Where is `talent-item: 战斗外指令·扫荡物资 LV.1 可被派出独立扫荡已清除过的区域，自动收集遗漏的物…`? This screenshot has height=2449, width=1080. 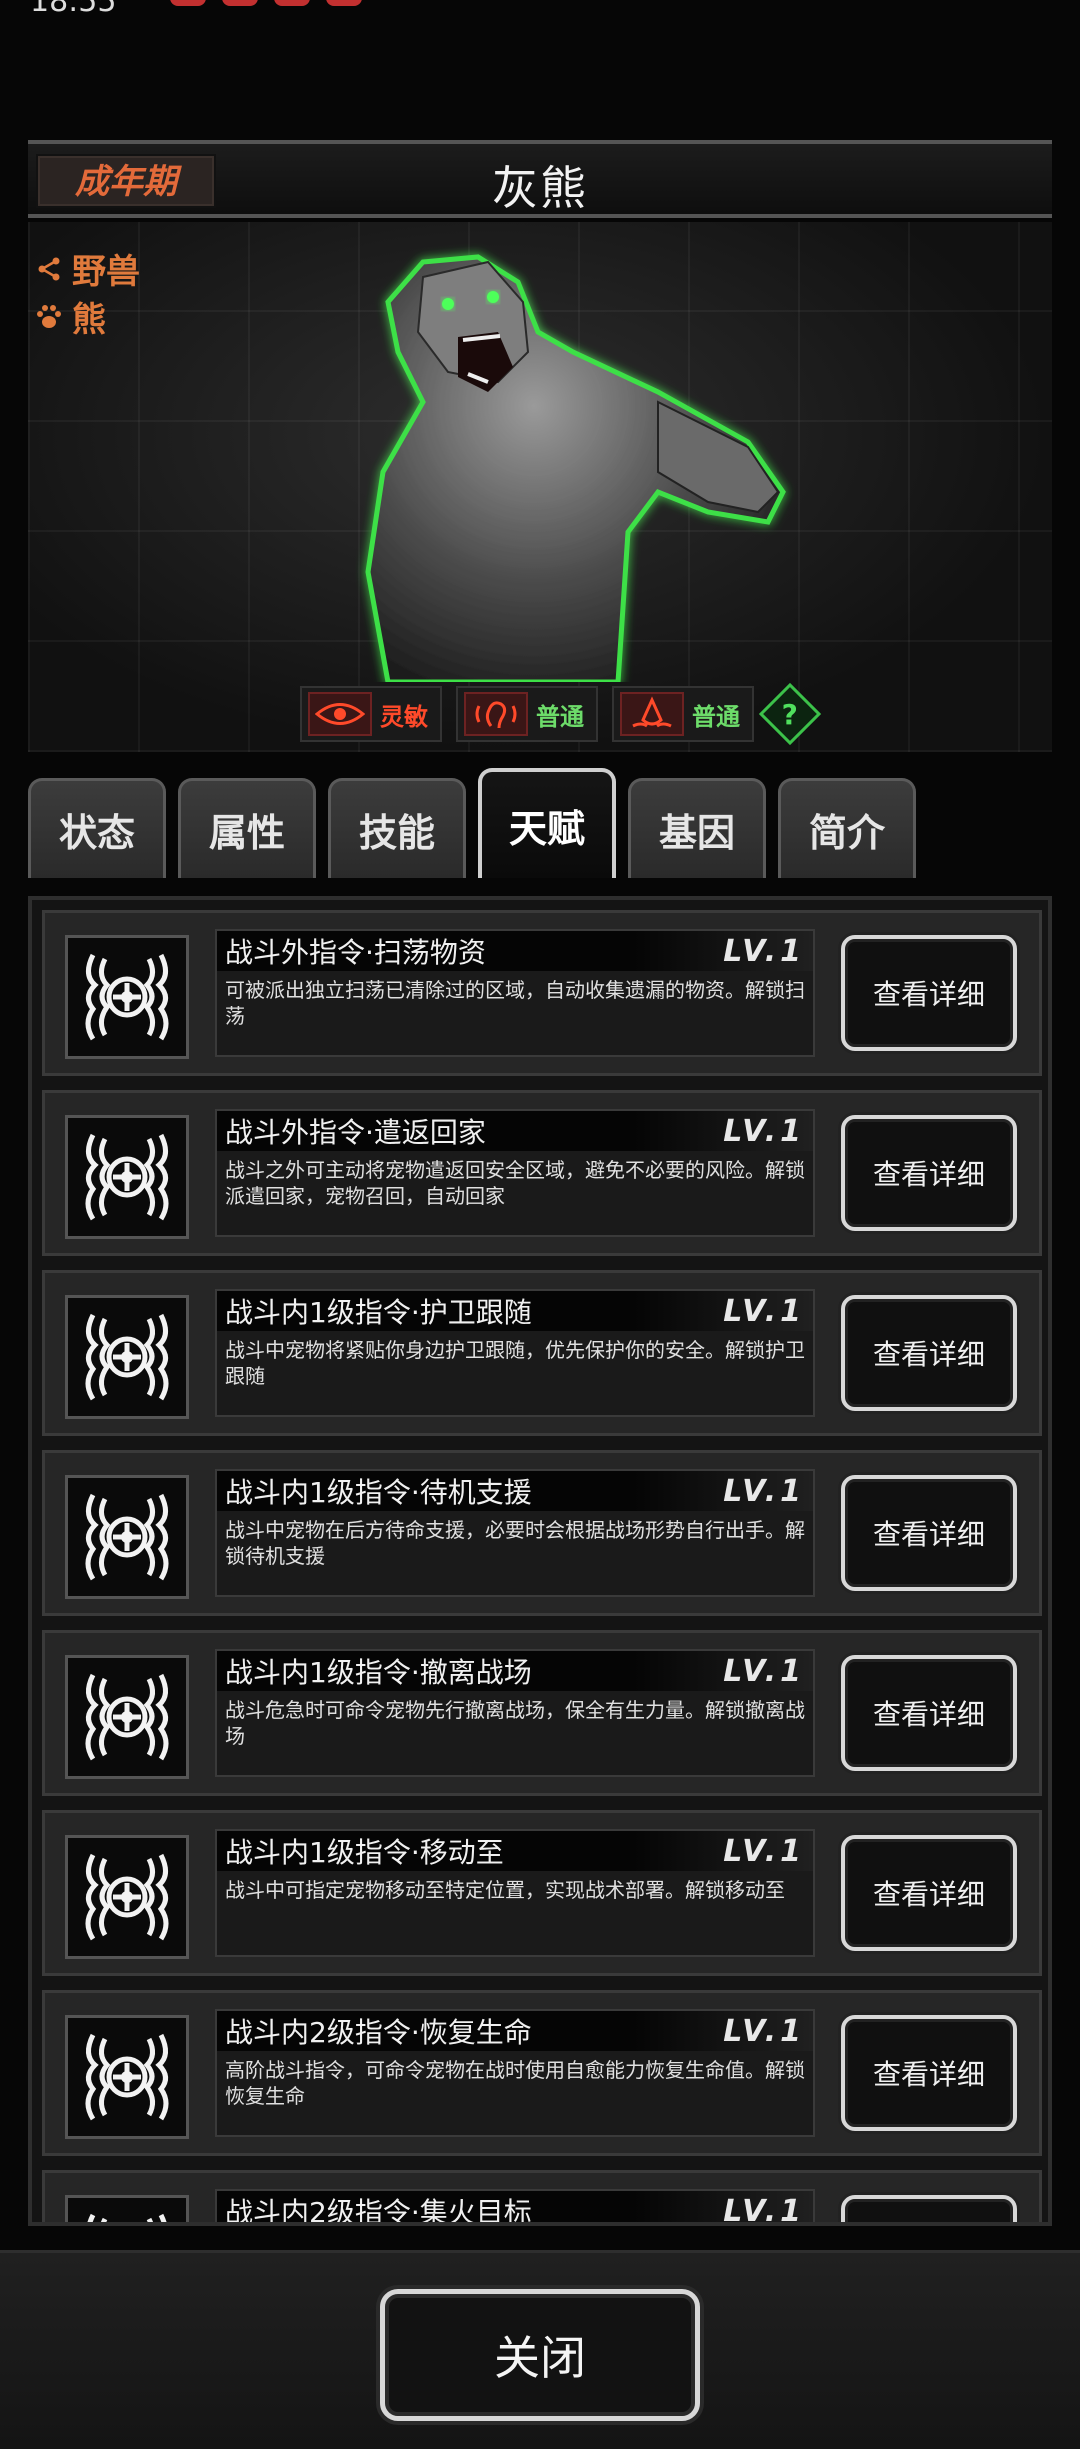 talent-item: 战斗外指令·扫荡物资 LV.1 可被派出独立扫荡已清除过的区域，自动收集遗漏的物… is located at coordinates (542, 993).